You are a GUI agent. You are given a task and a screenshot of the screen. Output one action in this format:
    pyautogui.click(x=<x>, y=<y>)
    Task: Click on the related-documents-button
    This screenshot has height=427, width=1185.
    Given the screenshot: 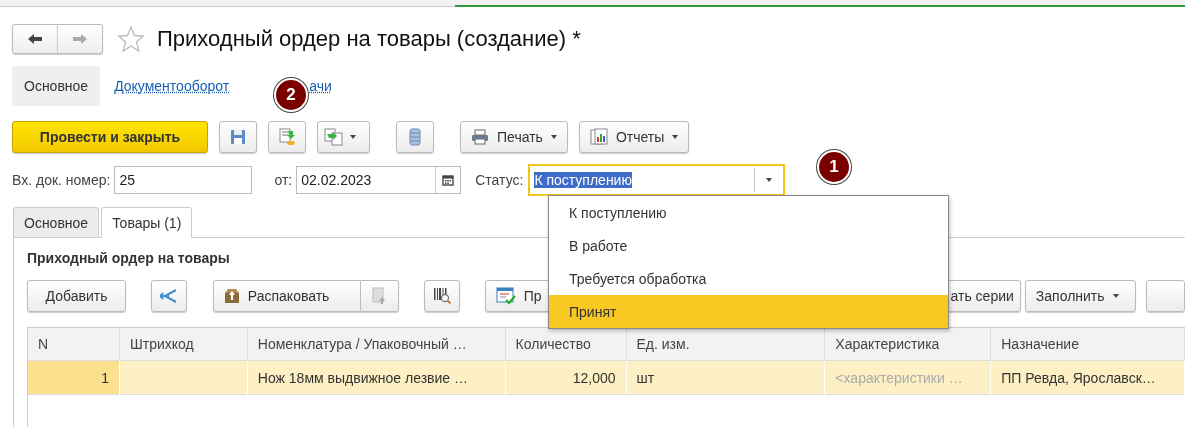 What is the action you would take?
    pyautogui.click(x=343, y=137)
    